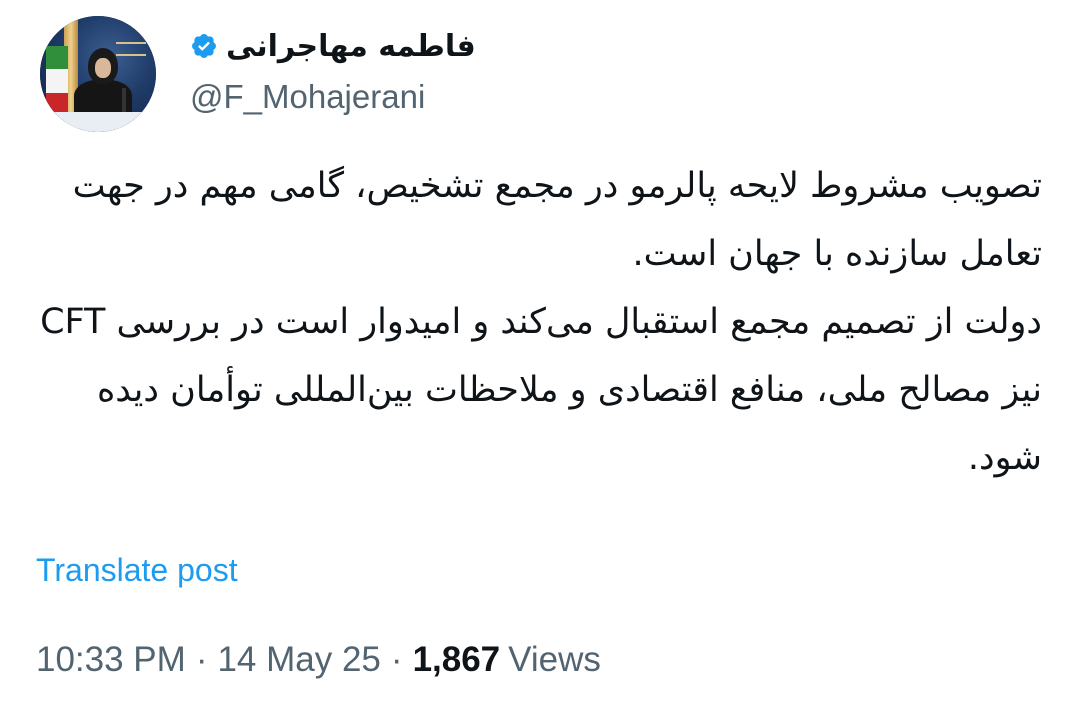 This screenshot has height=707, width=1080. What do you see at coordinates (98, 74) in the screenshot?
I see `avatar` at bounding box center [98, 74].